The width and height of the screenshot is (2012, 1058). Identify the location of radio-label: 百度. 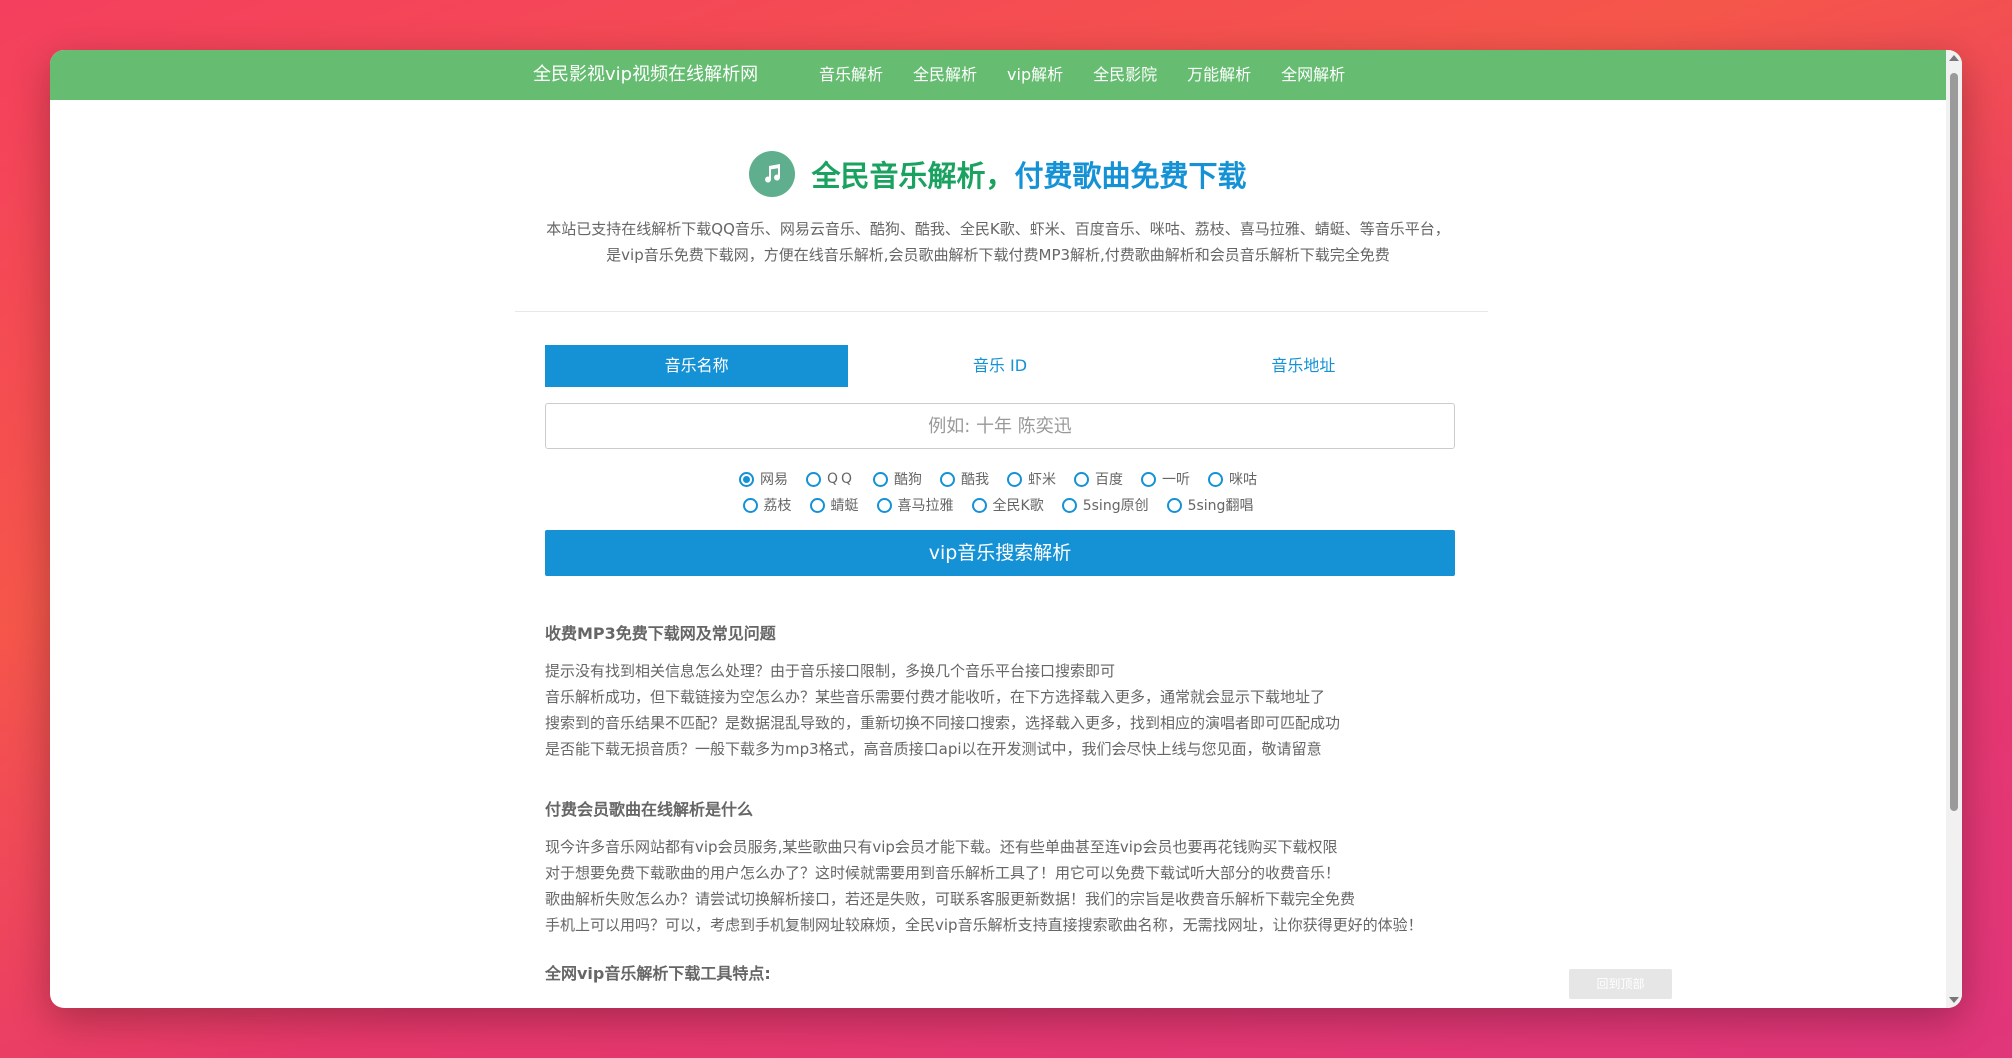
(1109, 480).